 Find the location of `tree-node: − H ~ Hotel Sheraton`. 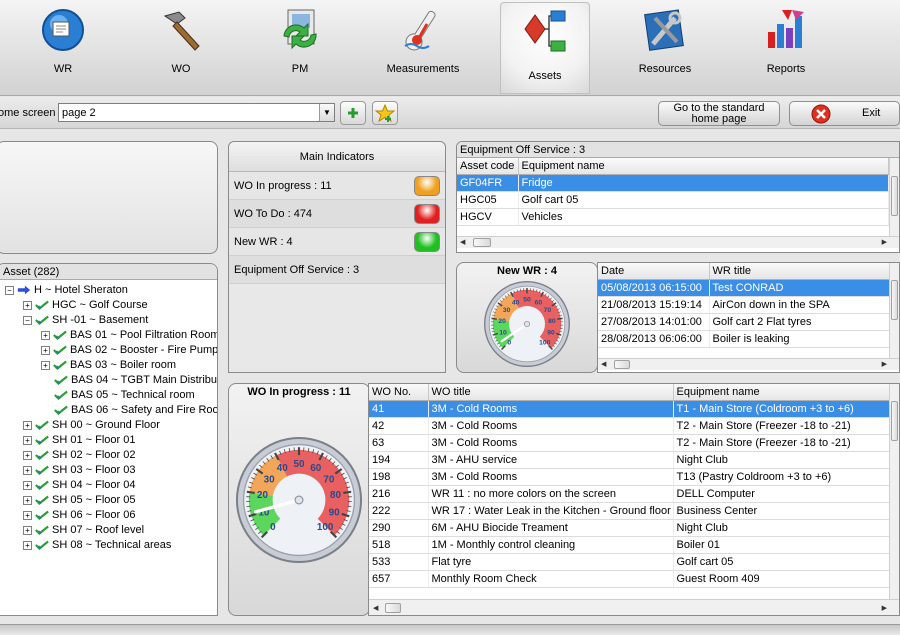

tree-node: − H ~ Hotel Sheraton is located at coordinates (66, 290).